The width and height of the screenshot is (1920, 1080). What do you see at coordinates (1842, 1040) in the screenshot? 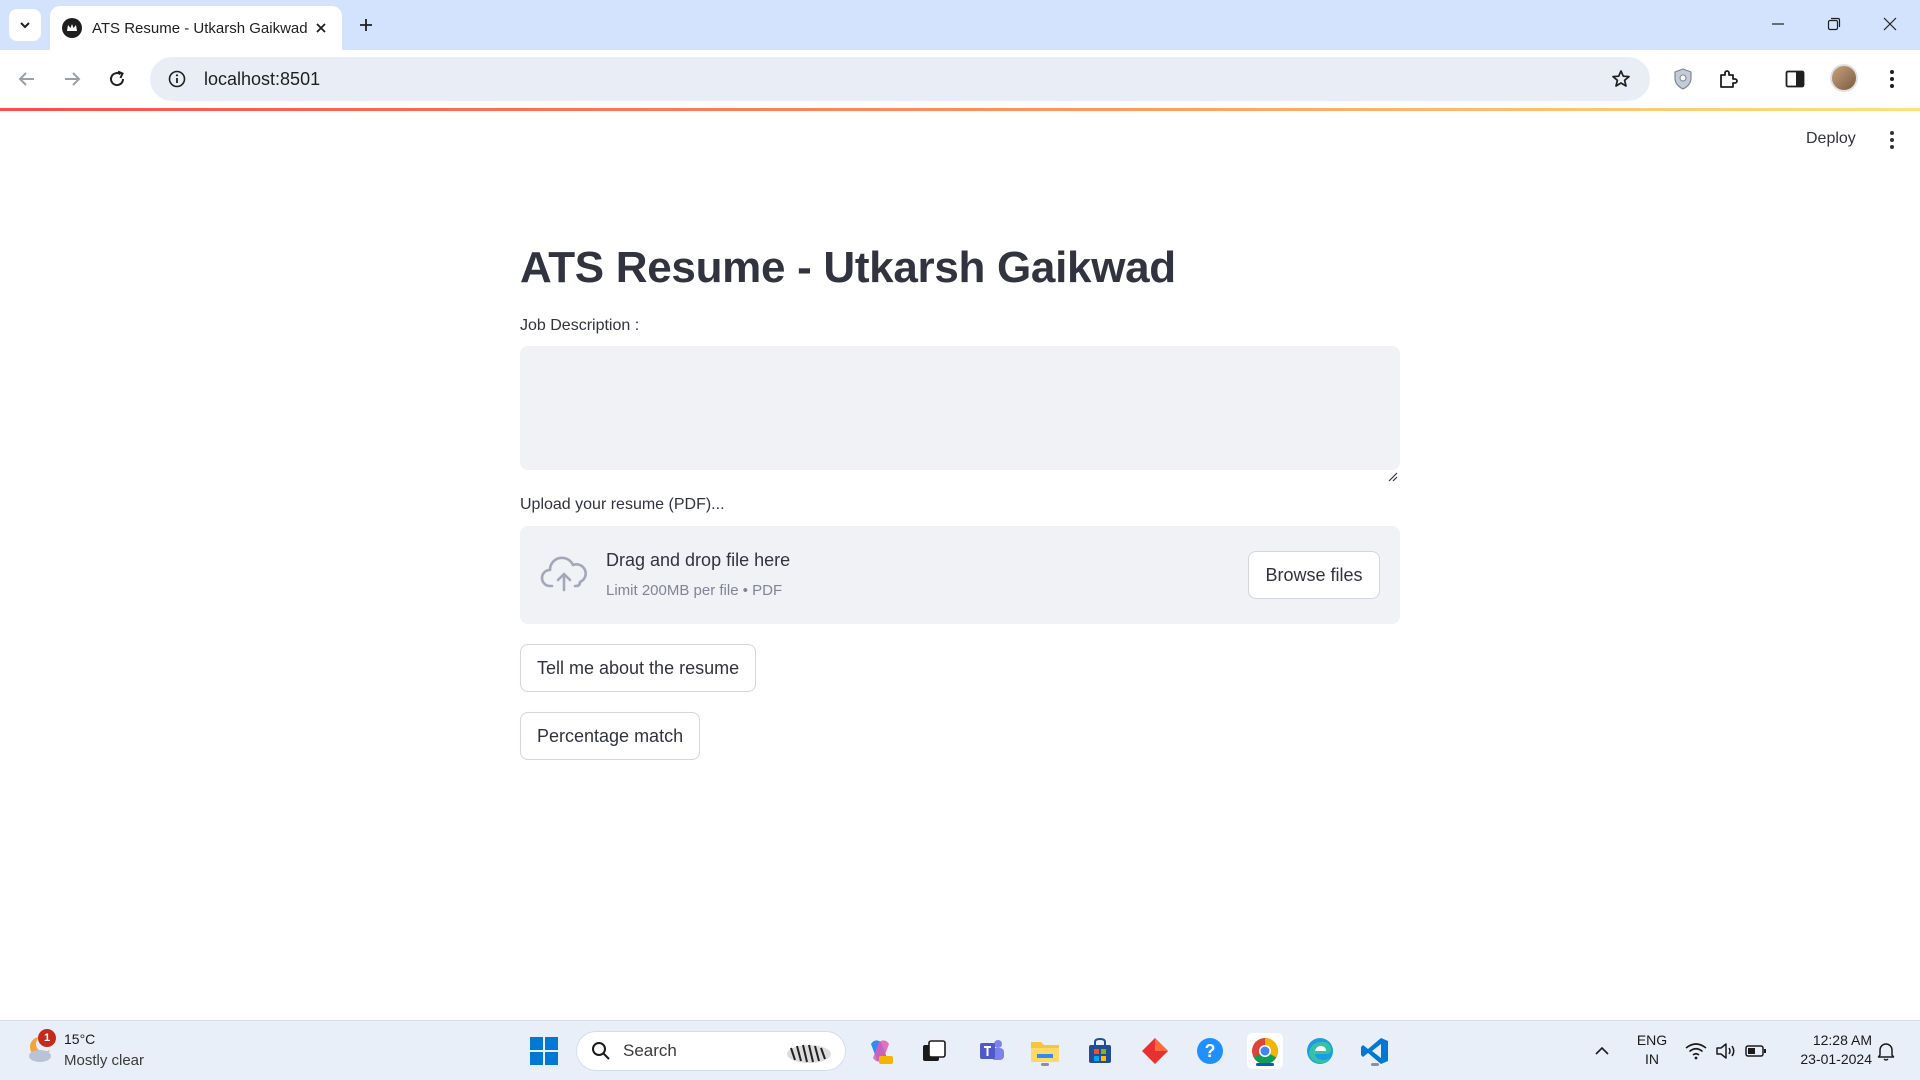
I see `clock-time: 12:28 AM` at bounding box center [1842, 1040].